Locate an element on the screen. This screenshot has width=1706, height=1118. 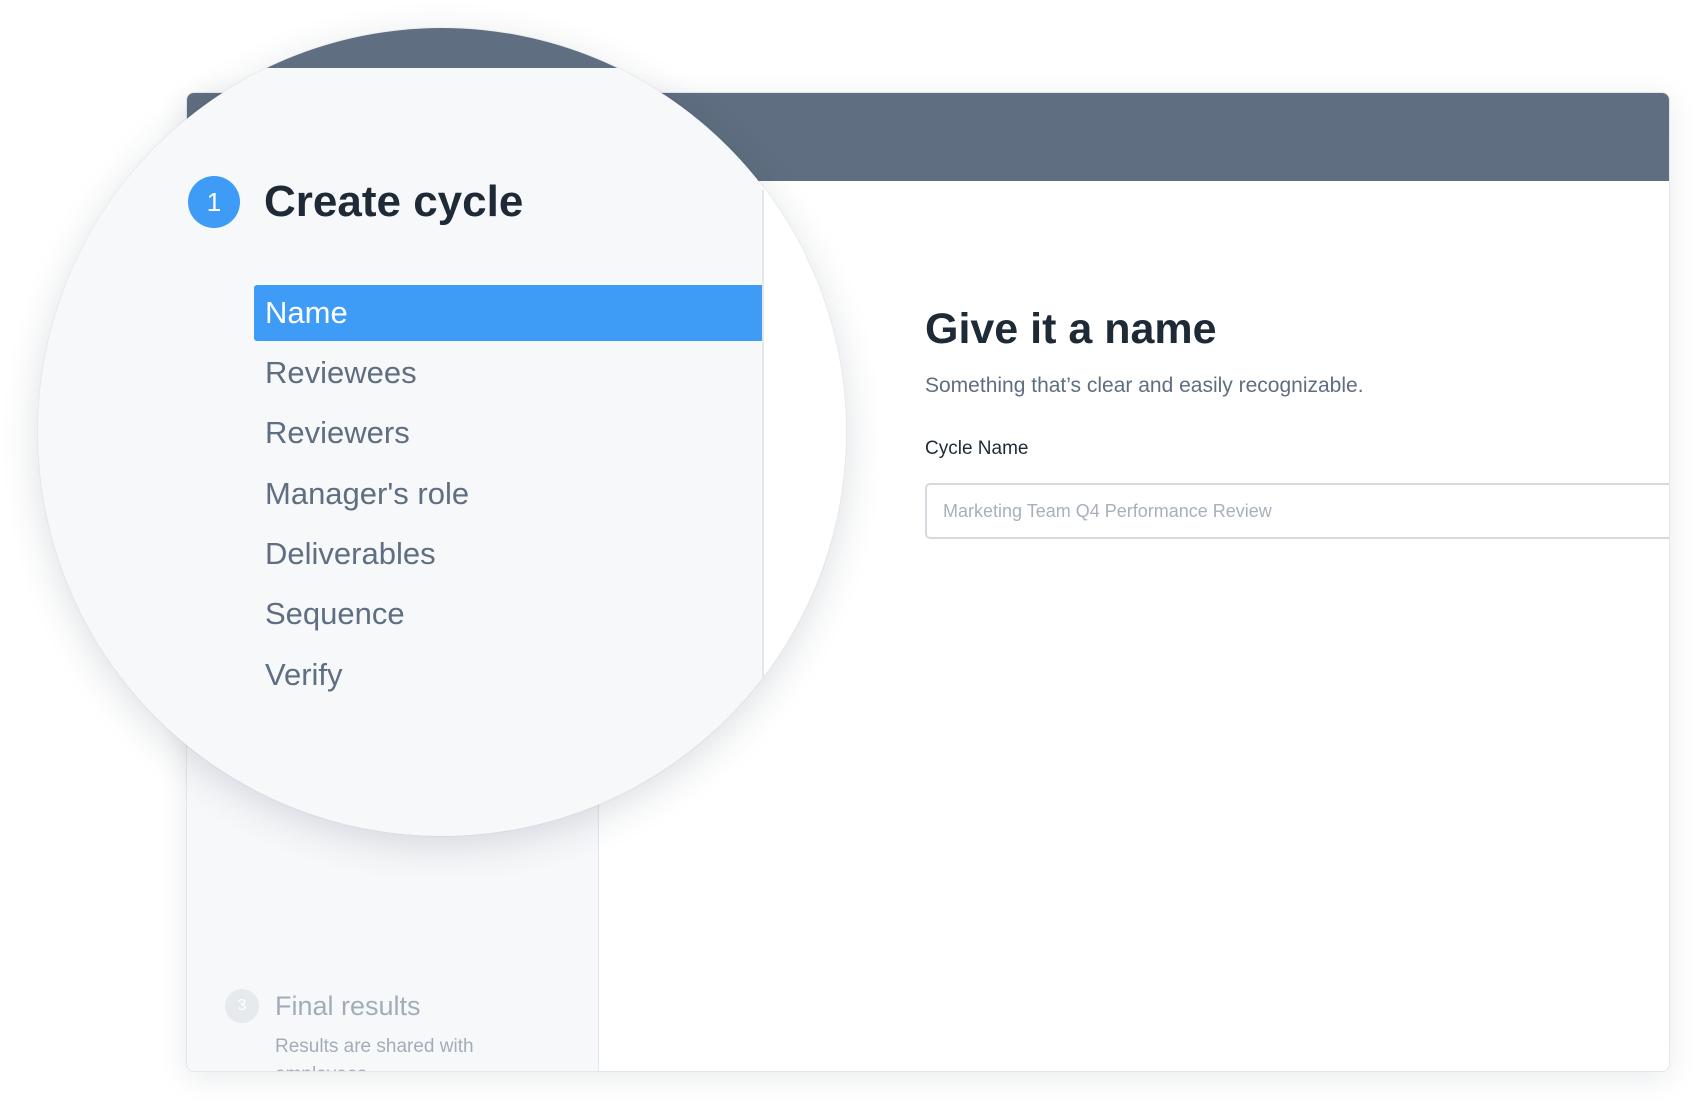
magnified-header-bar is located at coordinates (442, 48).